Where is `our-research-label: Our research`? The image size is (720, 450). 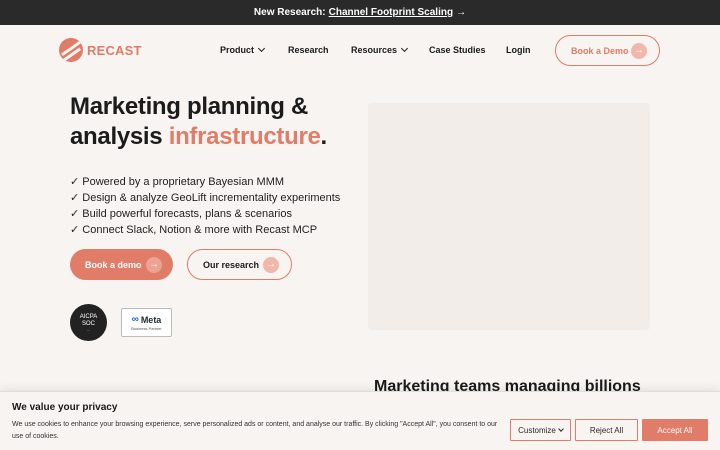
our-research-label: Our research is located at coordinates (231, 264).